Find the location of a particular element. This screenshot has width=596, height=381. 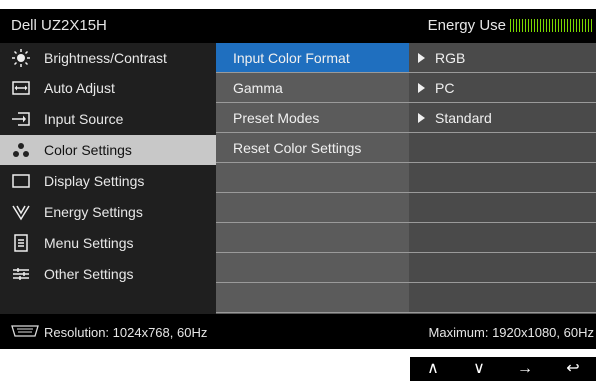

sidebar-item-label: Menu Settings is located at coordinates (89, 243).